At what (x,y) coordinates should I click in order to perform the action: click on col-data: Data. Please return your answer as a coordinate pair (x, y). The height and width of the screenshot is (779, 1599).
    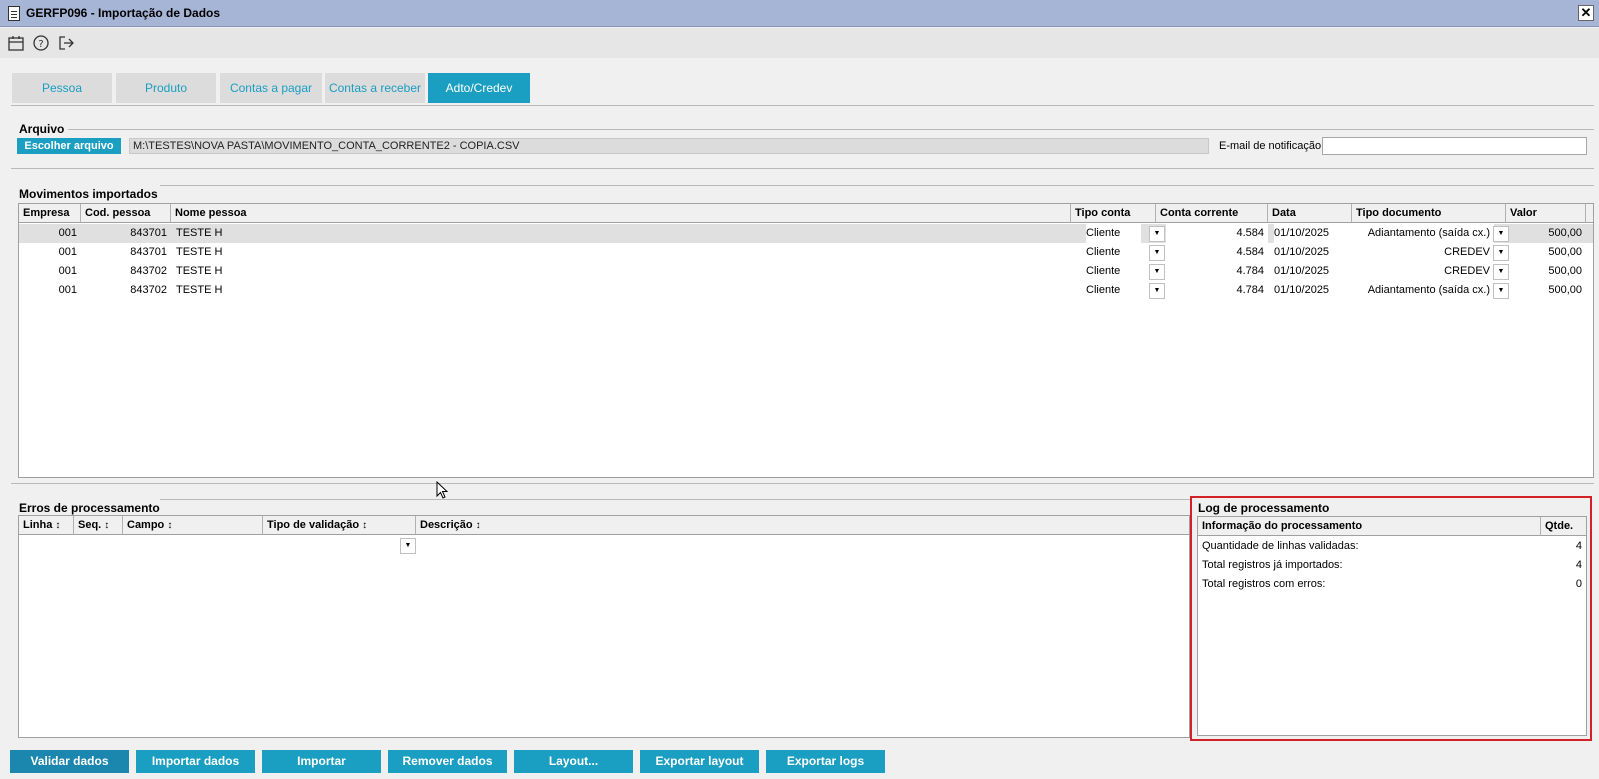
    Looking at the image, I should click on (1310, 213).